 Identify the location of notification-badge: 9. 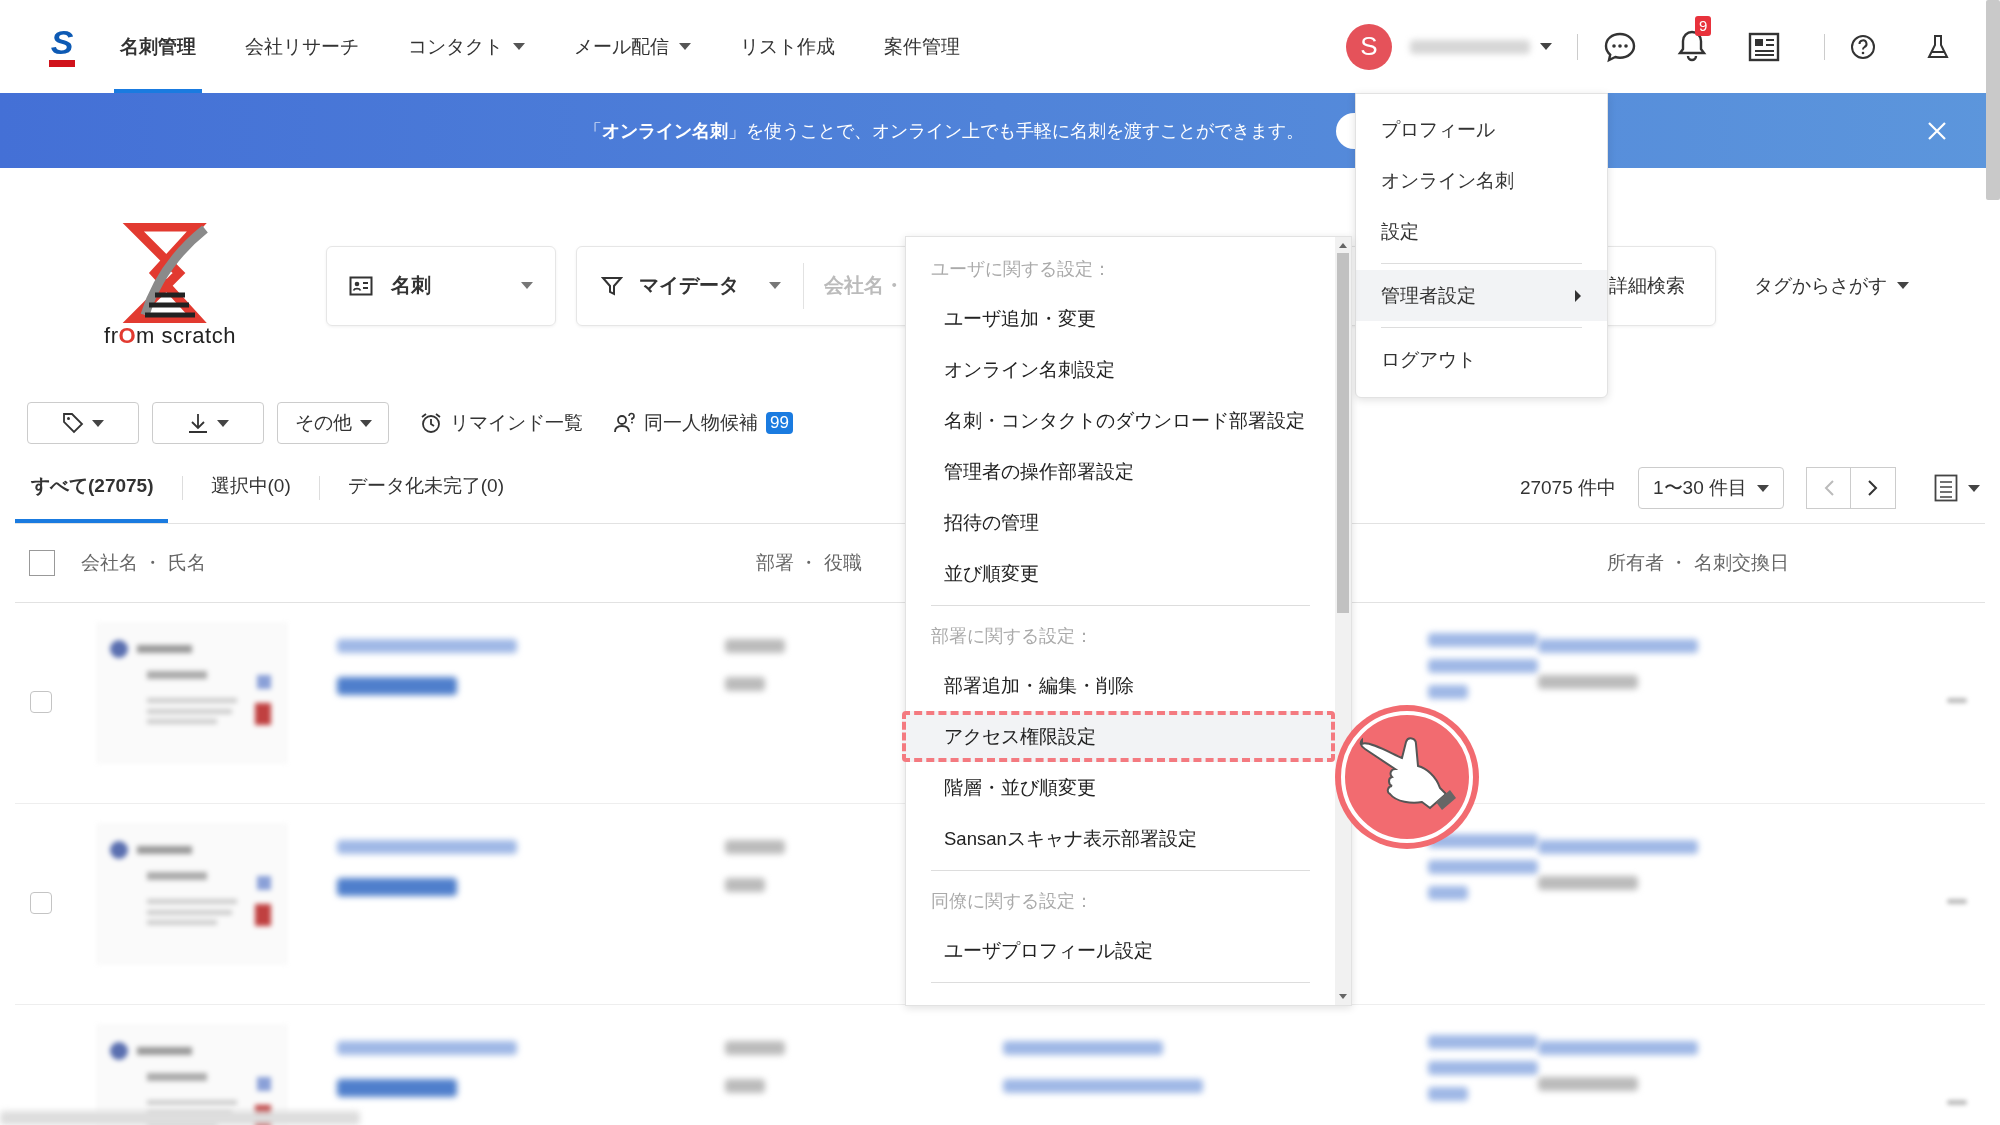
(1703, 25).